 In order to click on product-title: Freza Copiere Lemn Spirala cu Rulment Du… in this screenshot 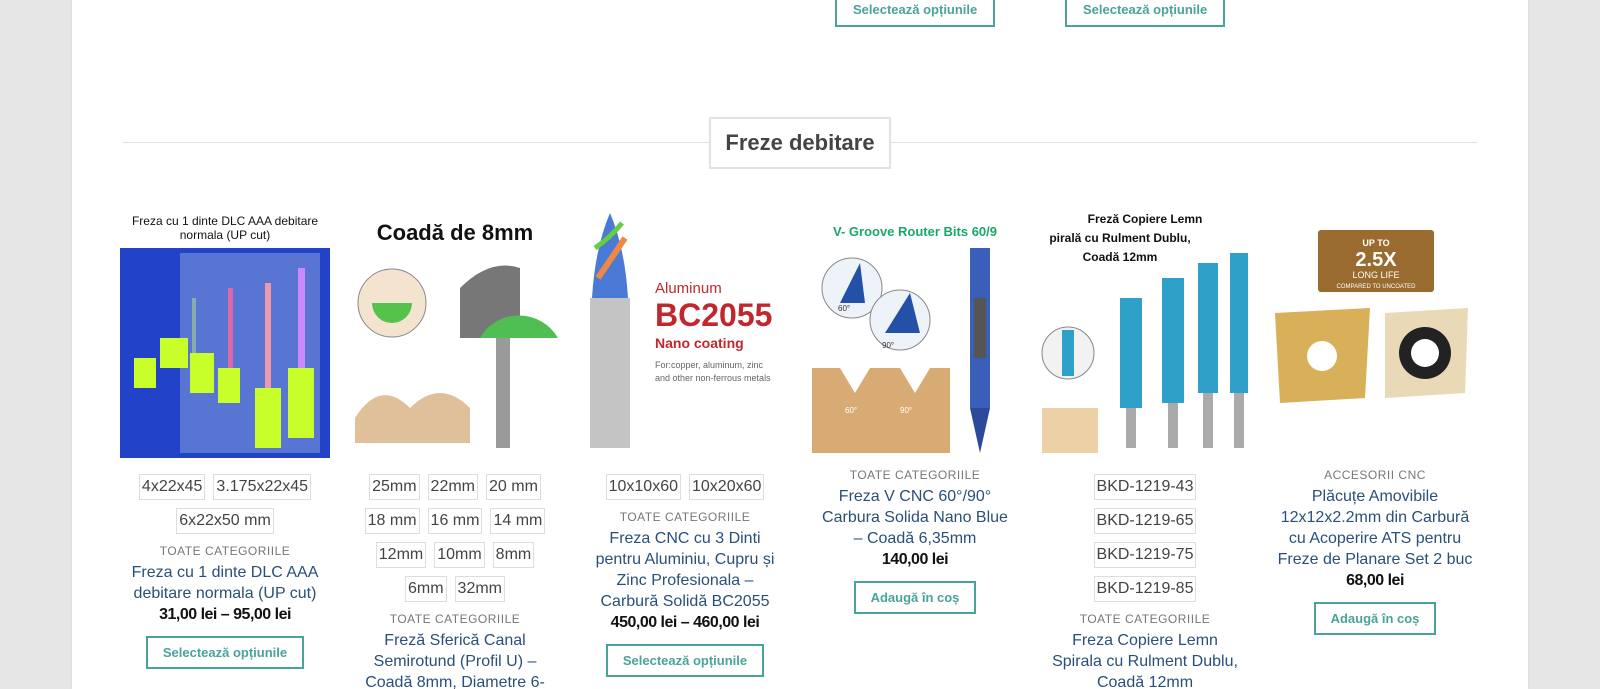, I will do `click(1145, 659)`.